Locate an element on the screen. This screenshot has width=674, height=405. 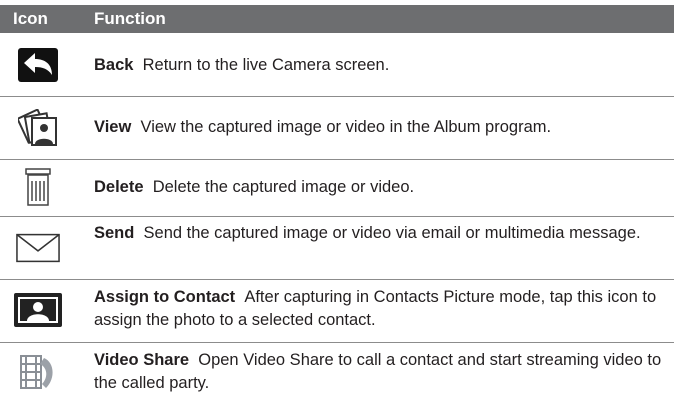
view-album-icon is located at coordinates (38, 128).